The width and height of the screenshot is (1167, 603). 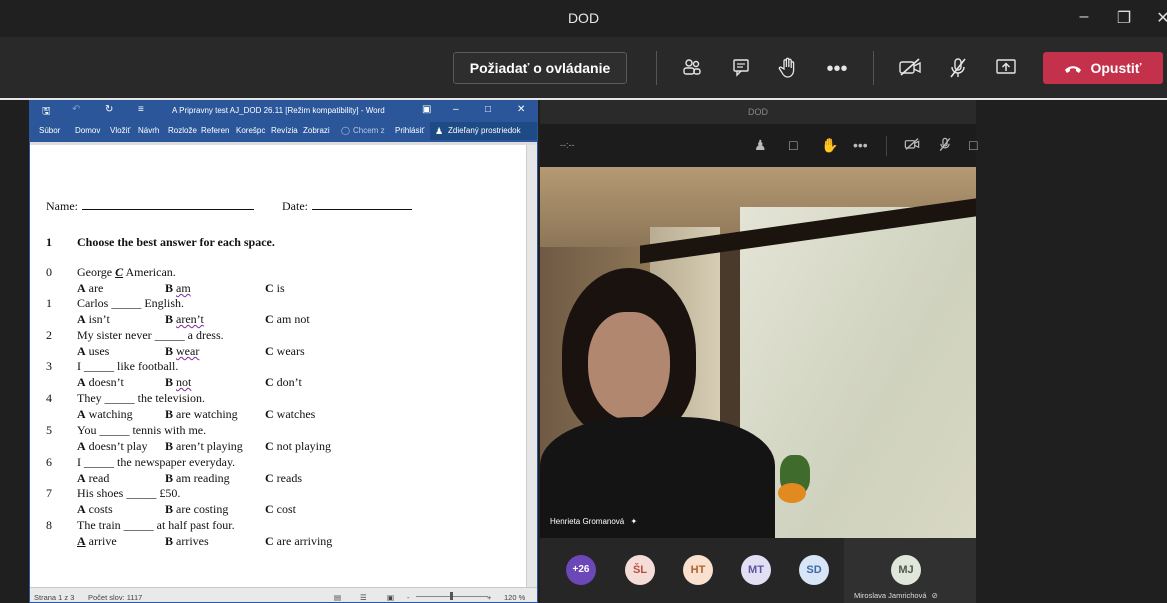 What do you see at coordinates (120, 130) in the screenshot?
I see `tab-insert: Vložiť` at bounding box center [120, 130].